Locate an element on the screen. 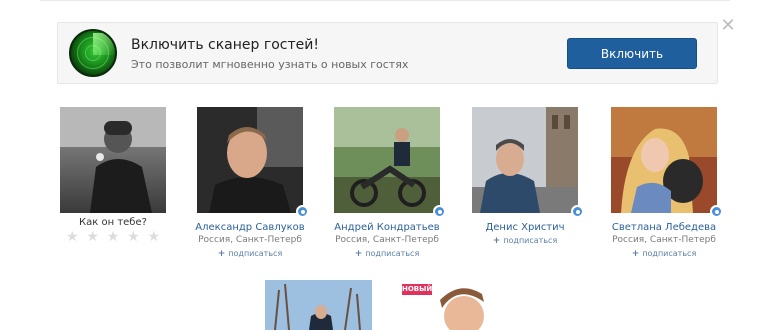 This screenshot has width=770, height=330. rating-prompt: Как он тебе? is located at coordinates (113, 222).